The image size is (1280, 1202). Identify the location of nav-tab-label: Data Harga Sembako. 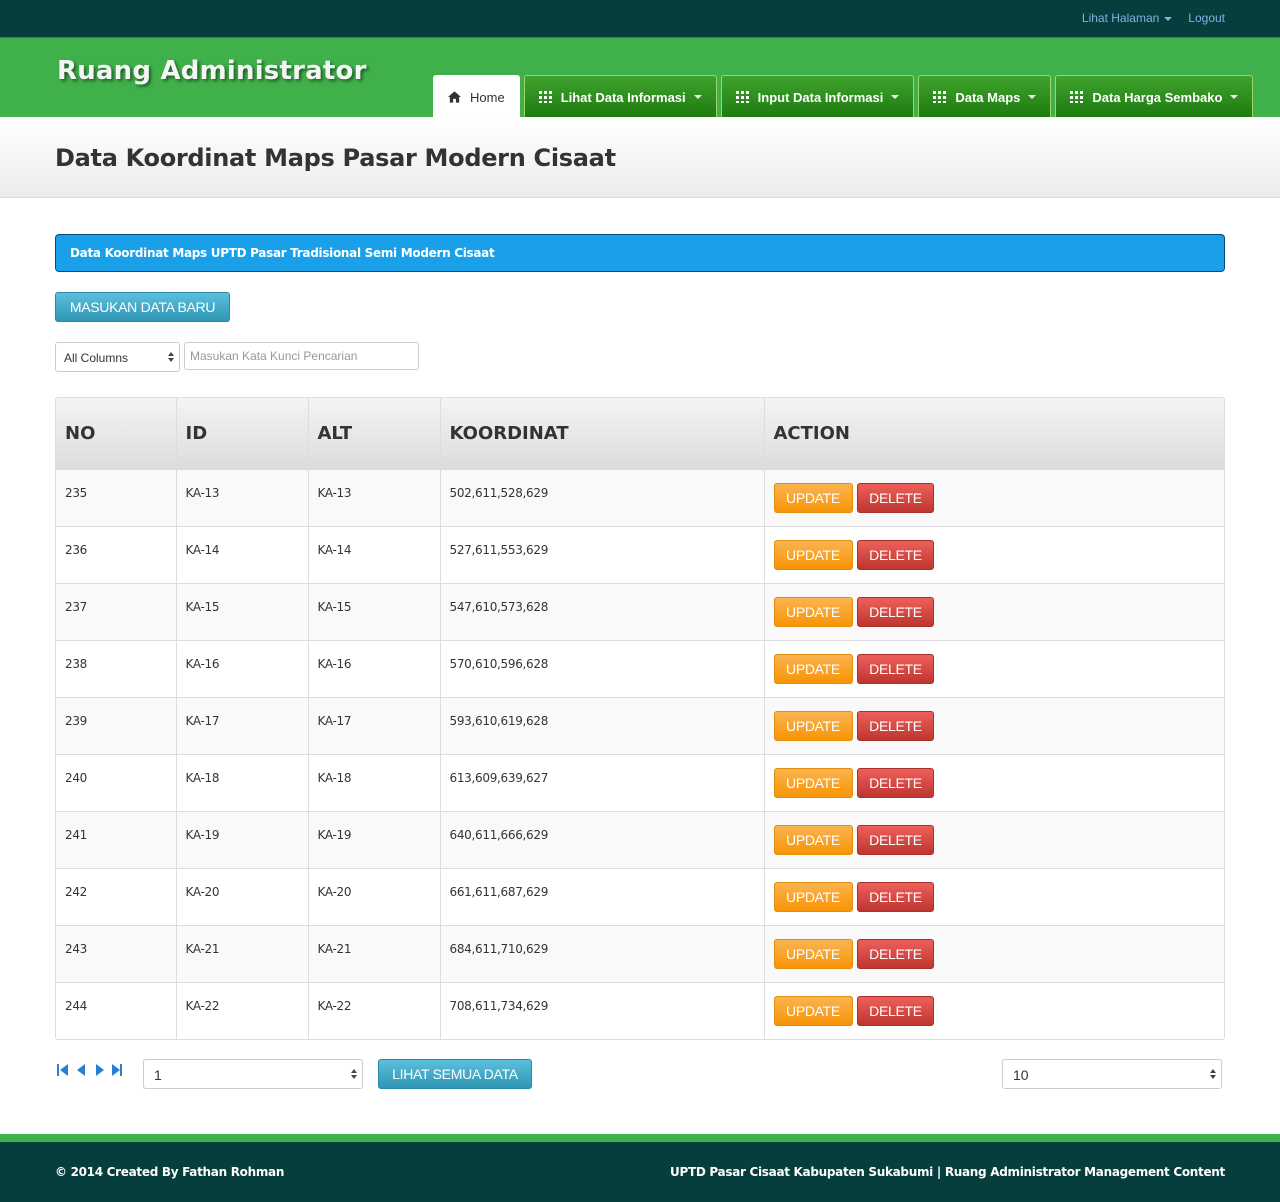
(1157, 97).